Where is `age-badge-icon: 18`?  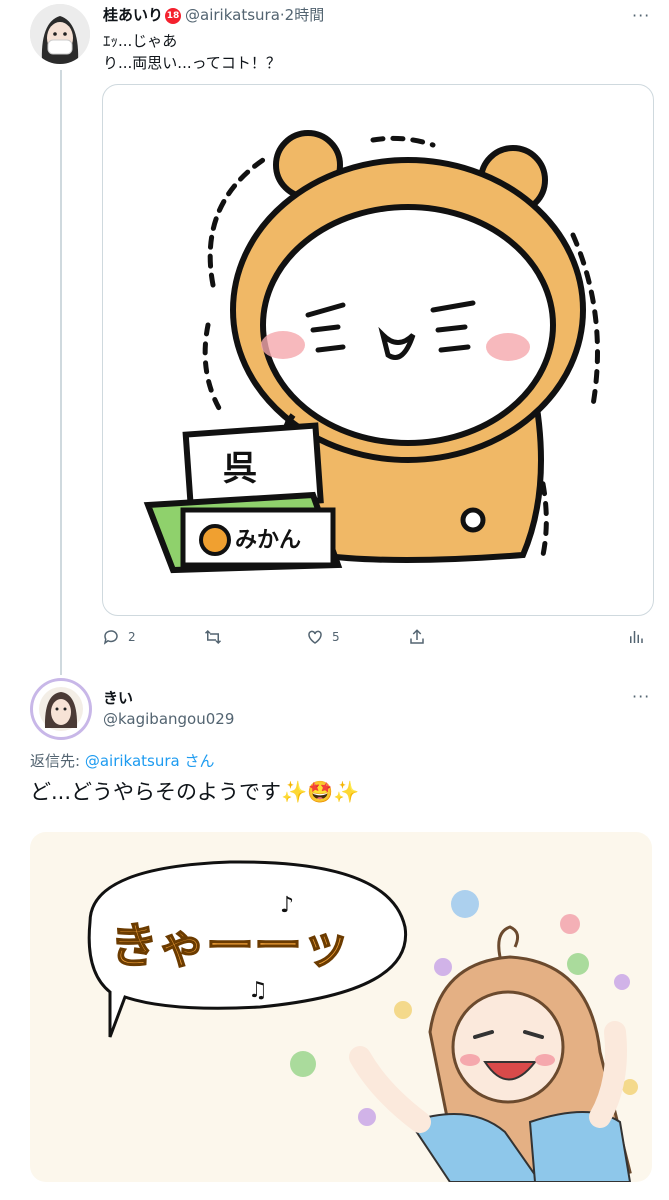
age-badge-icon: 18 is located at coordinates (173, 16).